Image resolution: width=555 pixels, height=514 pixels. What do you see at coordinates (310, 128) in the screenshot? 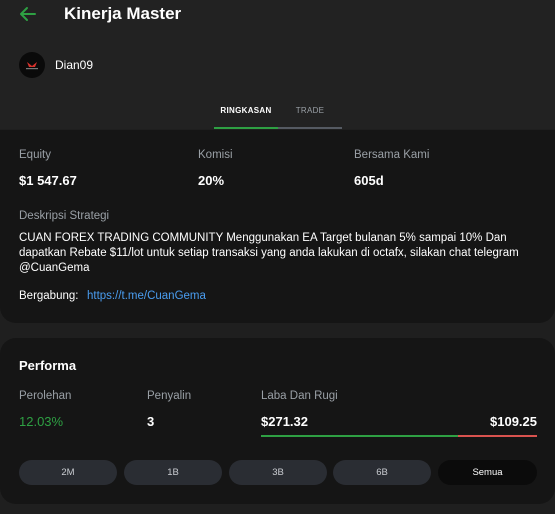
I see `tab-indicator-track` at bounding box center [310, 128].